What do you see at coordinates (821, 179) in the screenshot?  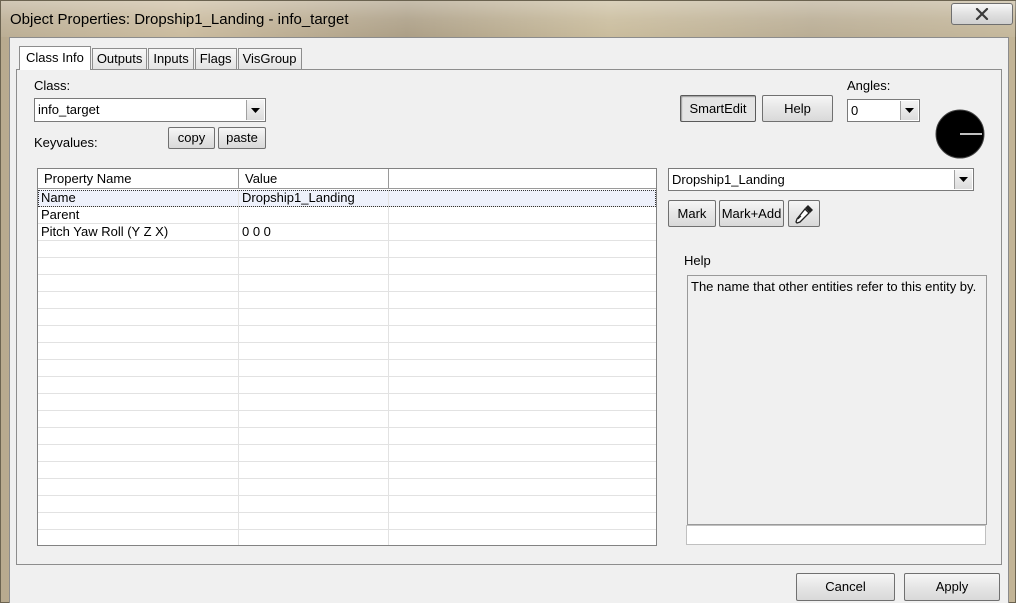 I see `target-name-combobox: Dropship1_Landing` at bounding box center [821, 179].